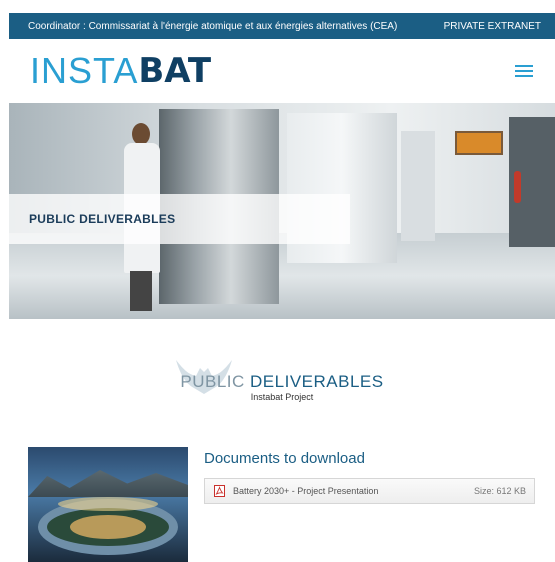 This screenshot has width=555, height=562. Describe the element at coordinates (84, 70) in the screenshot. I see `logo-text-light: INSTA` at that location.